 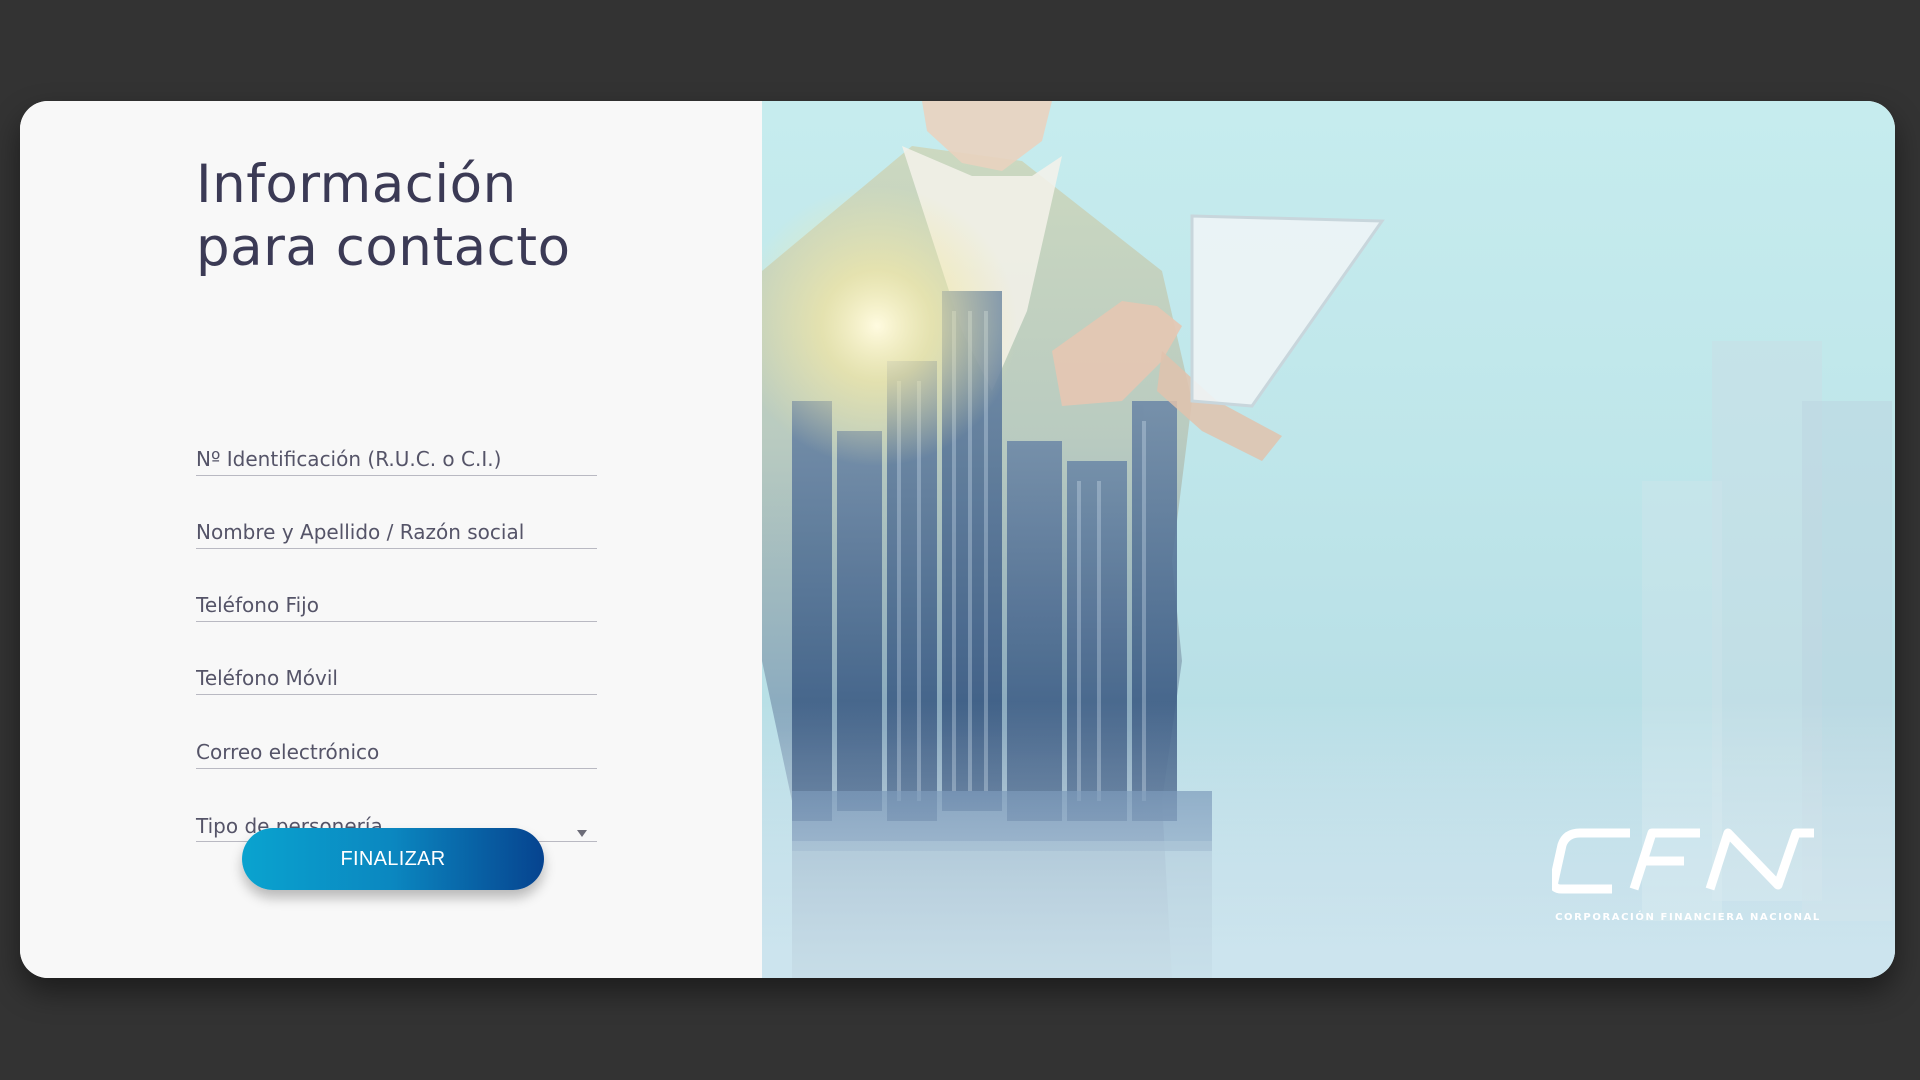 I want to click on name-input, so click(x=396, y=532).